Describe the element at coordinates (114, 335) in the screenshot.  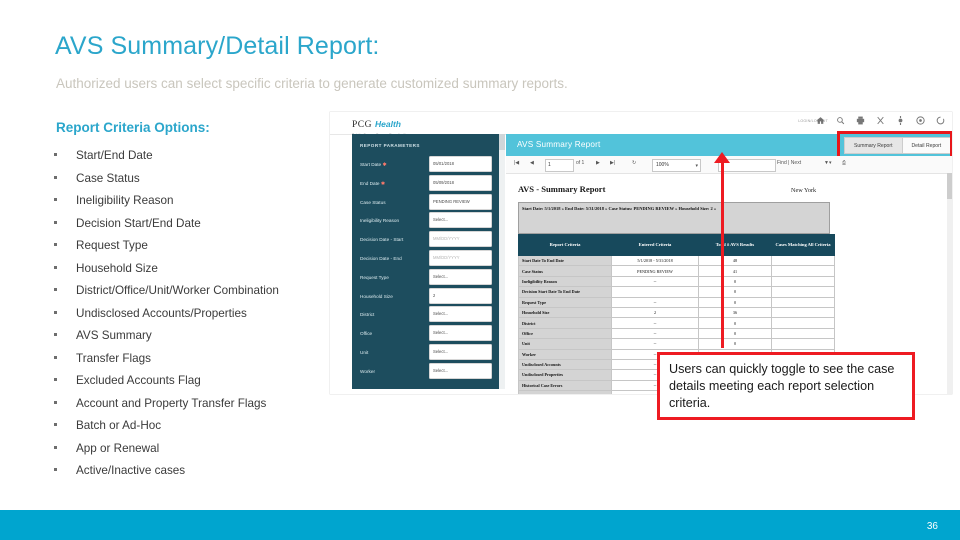
I see `list-item-label: AVS Summary` at that location.